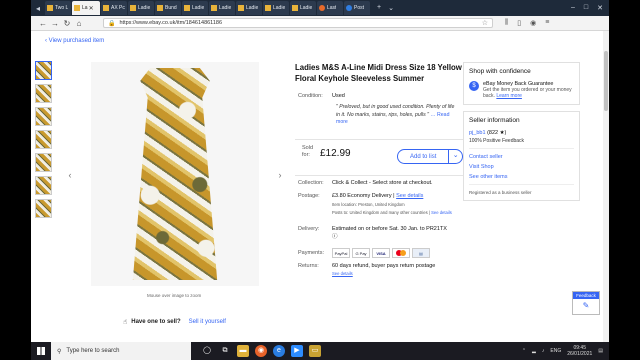 The height and width of the screenshot is (360, 640). I want to click on tab-label: AX Pc, so click(118, 8).